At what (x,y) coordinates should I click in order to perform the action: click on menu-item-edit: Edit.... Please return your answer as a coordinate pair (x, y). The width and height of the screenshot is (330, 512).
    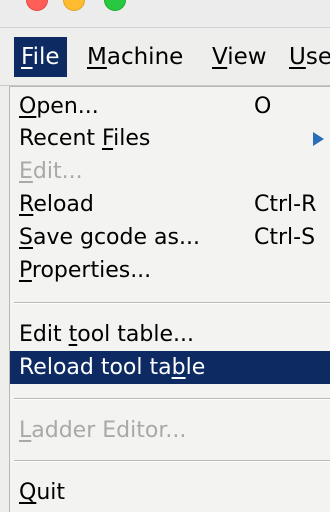
    Looking at the image, I should click on (170, 171).